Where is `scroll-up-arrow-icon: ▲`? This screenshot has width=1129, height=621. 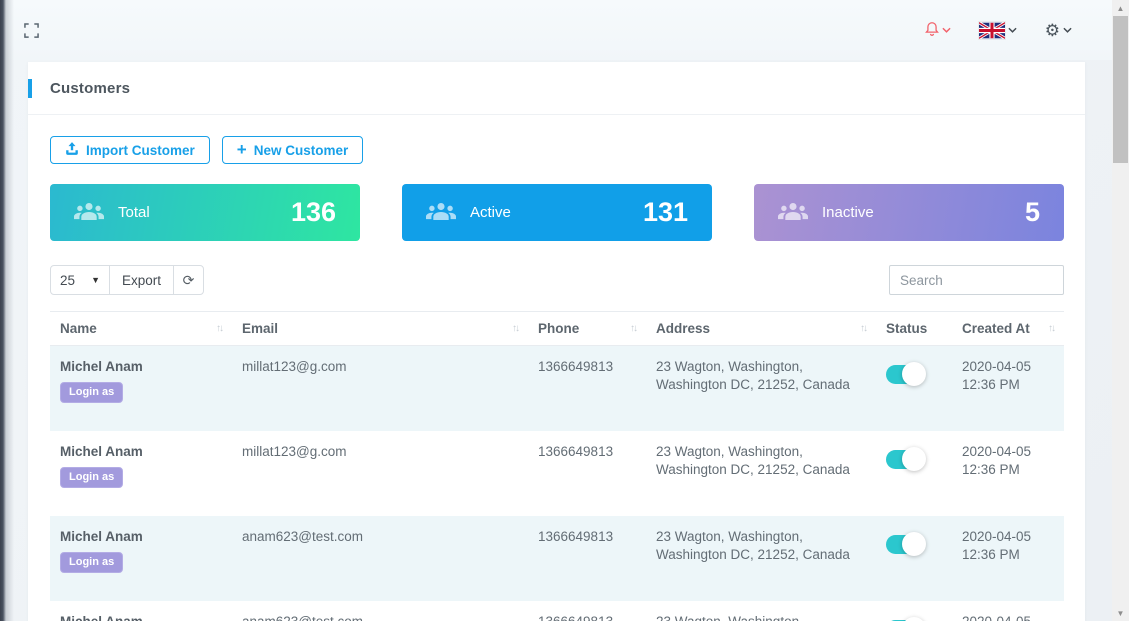
scroll-up-arrow-icon: ▲ is located at coordinates (1120, 8).